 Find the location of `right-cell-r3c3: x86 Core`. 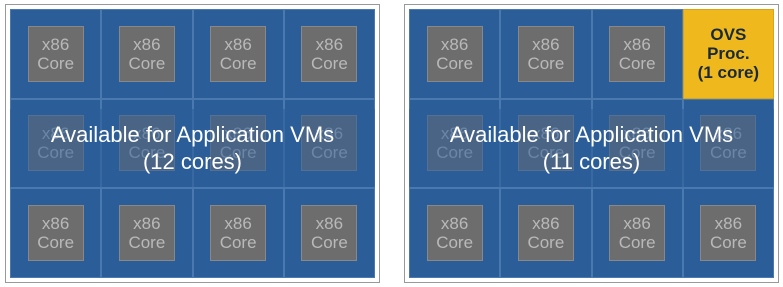

right-cell-r3c3: x86 Core is located at coordinates (637, 233).